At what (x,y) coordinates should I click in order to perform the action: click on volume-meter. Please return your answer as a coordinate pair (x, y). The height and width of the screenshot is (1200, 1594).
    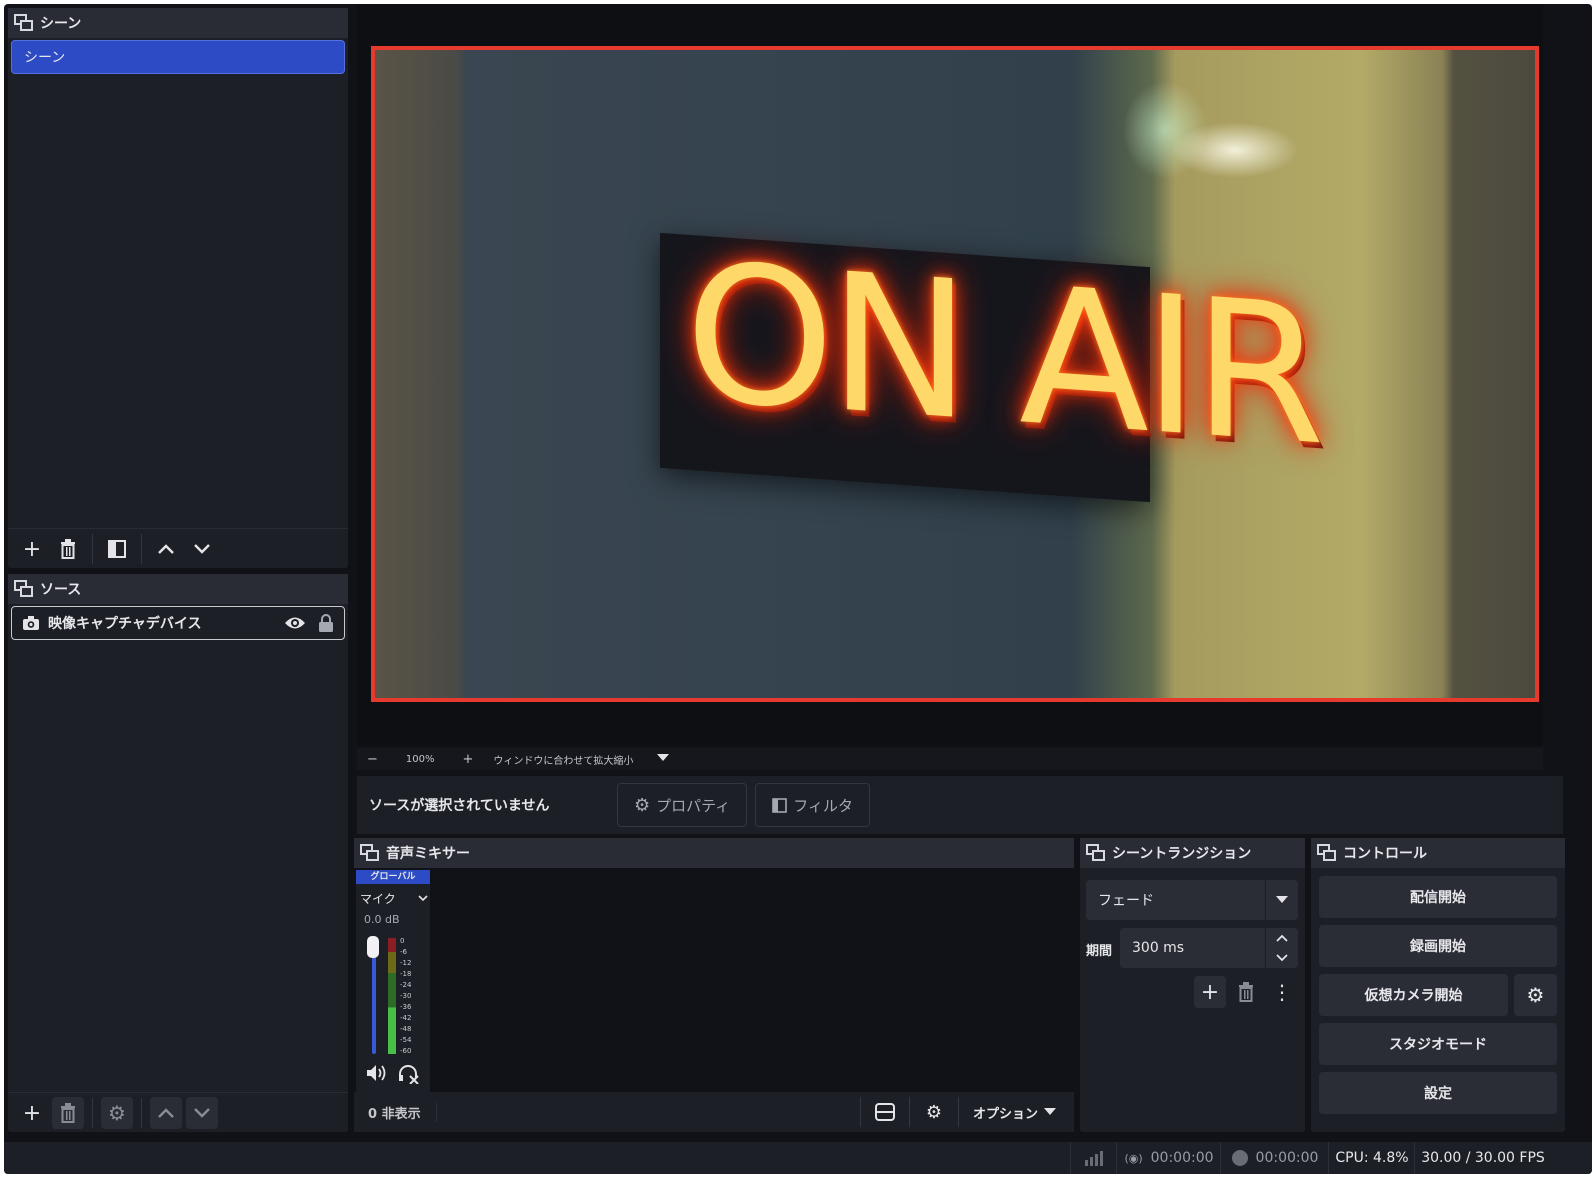
    Looking at the image, I should click on (392, 996).